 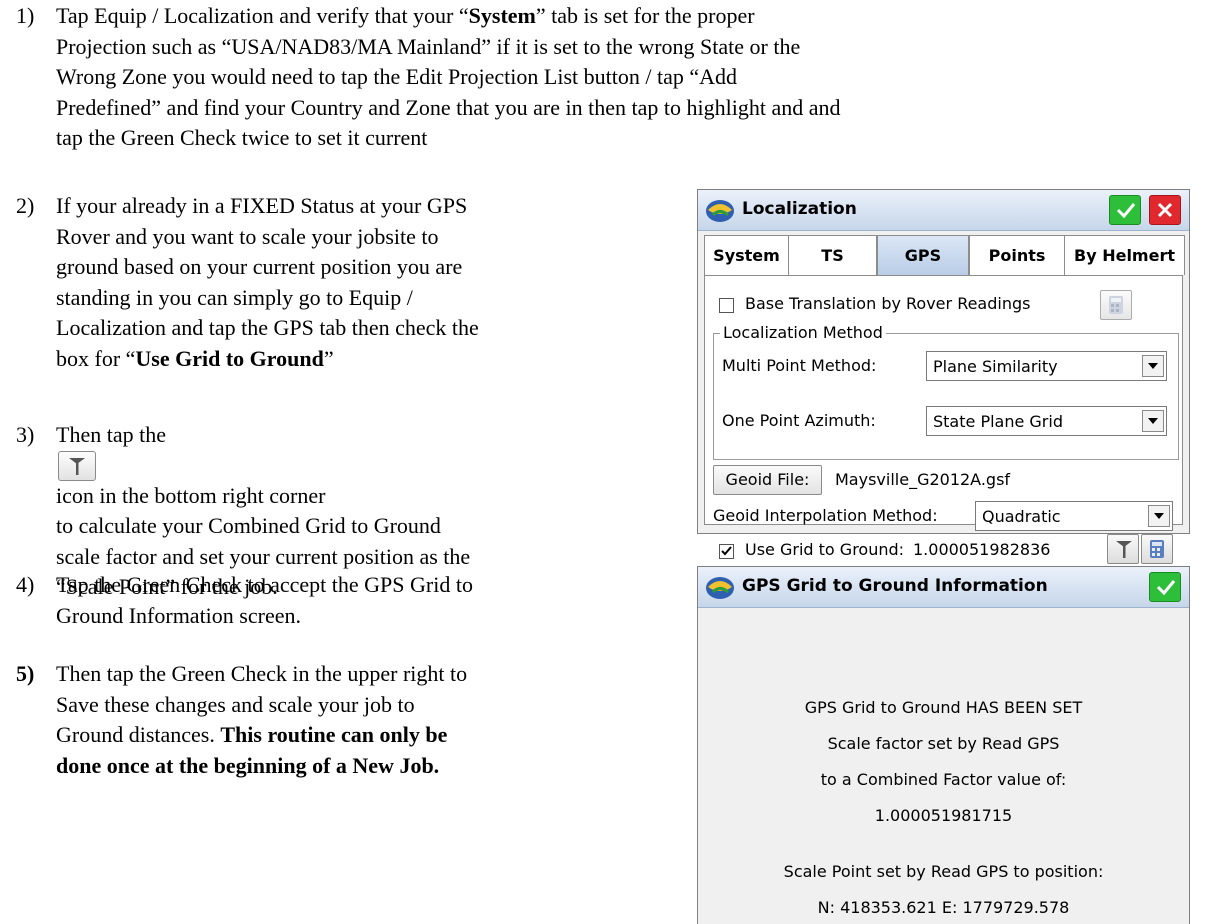 I want to click on step-5-line-2: Save these changes and scale your job to, so click(x=235, y=704).